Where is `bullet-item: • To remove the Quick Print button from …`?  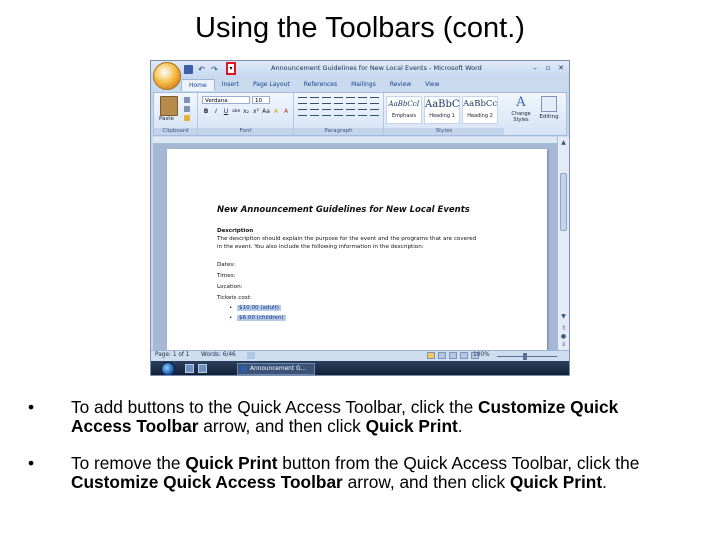 bullet-item: • To remove the Quick Print button from … is located at coordinates (353, 473).